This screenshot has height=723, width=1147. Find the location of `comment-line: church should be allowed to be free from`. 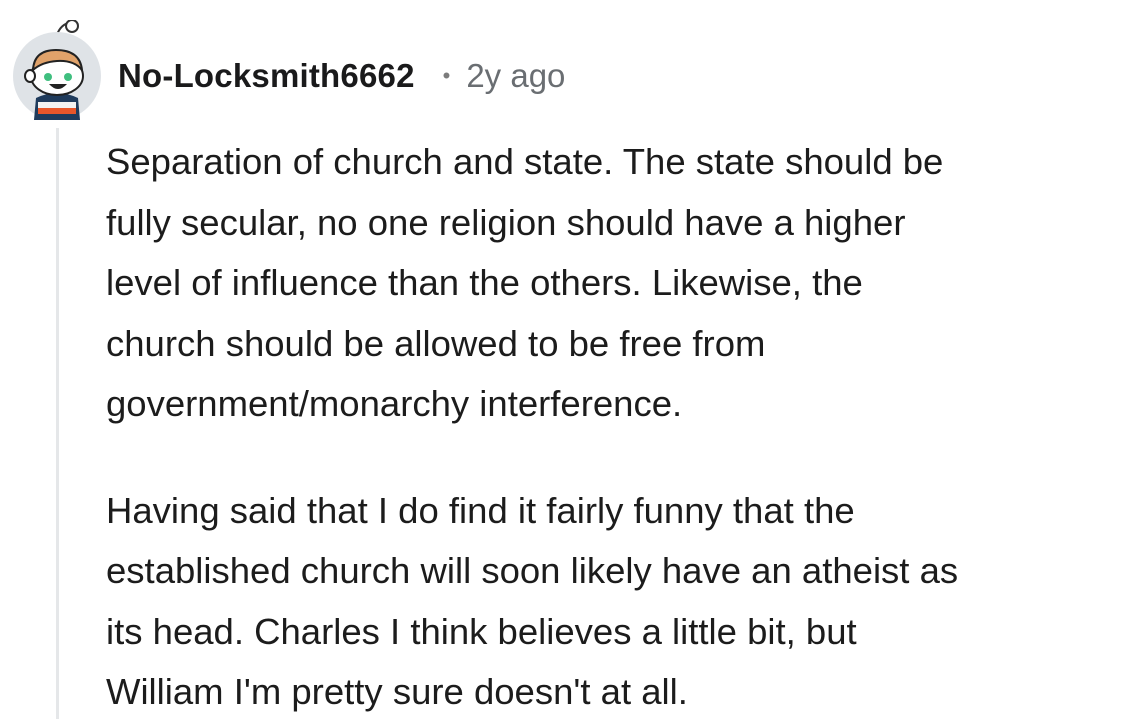

comment-line: church should be allowed to be free from is located at coordinates (436, 343).